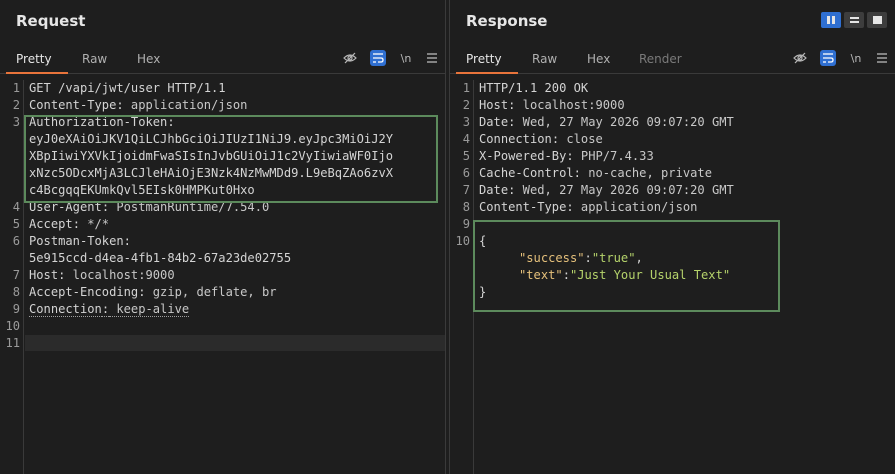 The height and width of the screenshot is (474, 895). Describe the element at coordinates (12, 343) in the screenshot. I see `line-number: 11` at that location.